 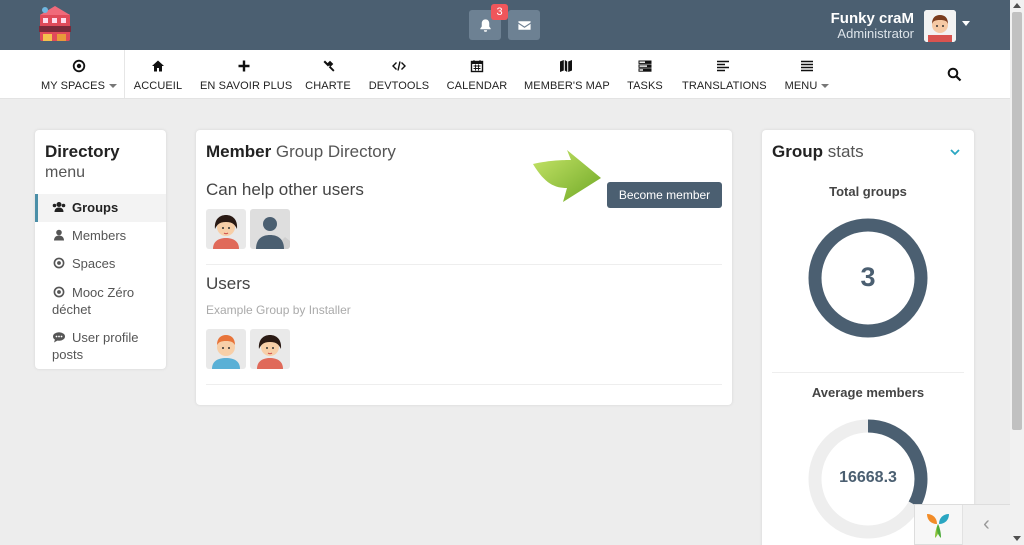 I want to click on calendar-icon, so click(x=477, y=66).